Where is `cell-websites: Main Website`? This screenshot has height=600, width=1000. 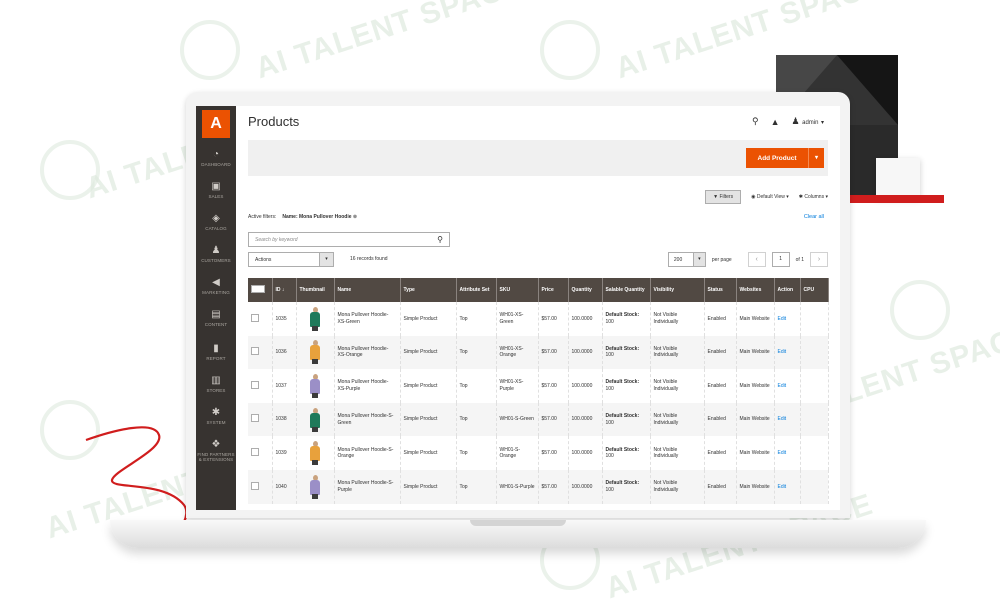
cell-websites: Main Website is located at coordinates (755, 453).